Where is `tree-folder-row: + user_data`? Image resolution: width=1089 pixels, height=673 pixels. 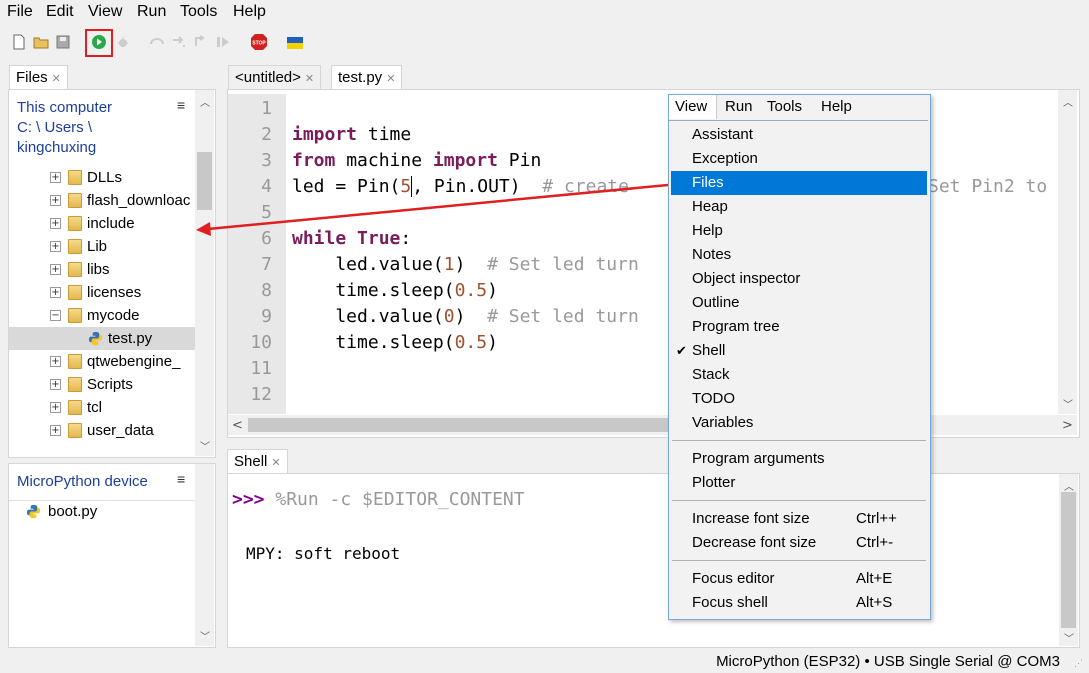 tree-folder-row: + user_data is located at coordinates (102, 430).